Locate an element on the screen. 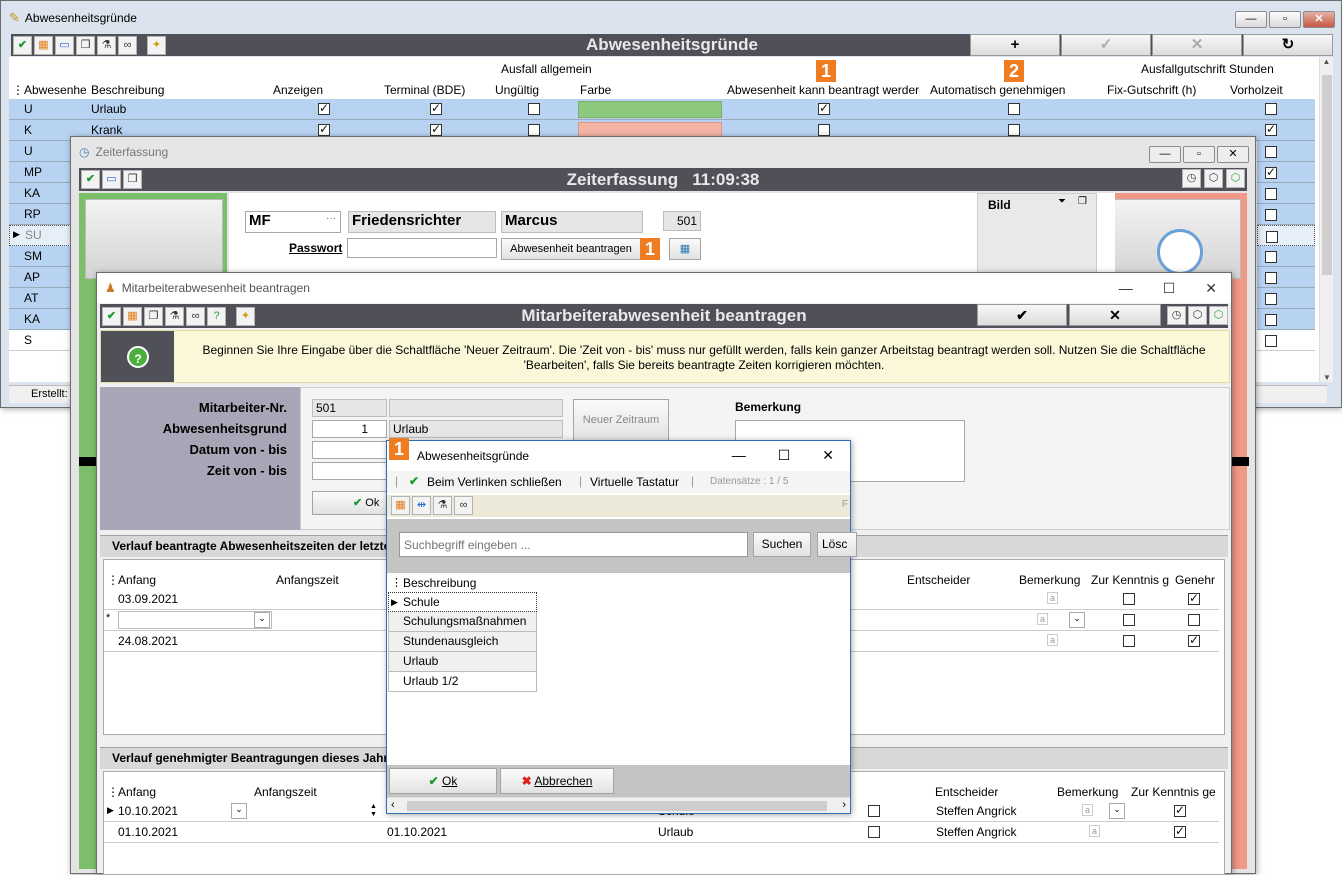  passwort-field is located at coordinates (422, 248).